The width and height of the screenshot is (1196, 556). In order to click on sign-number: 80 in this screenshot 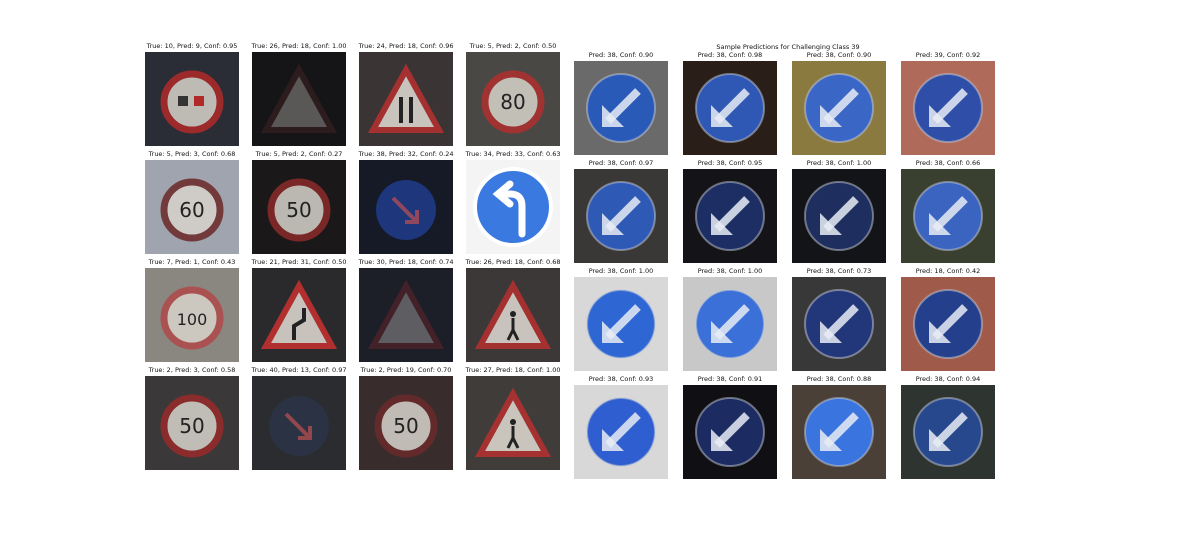, I will do `click(512, 102)`.